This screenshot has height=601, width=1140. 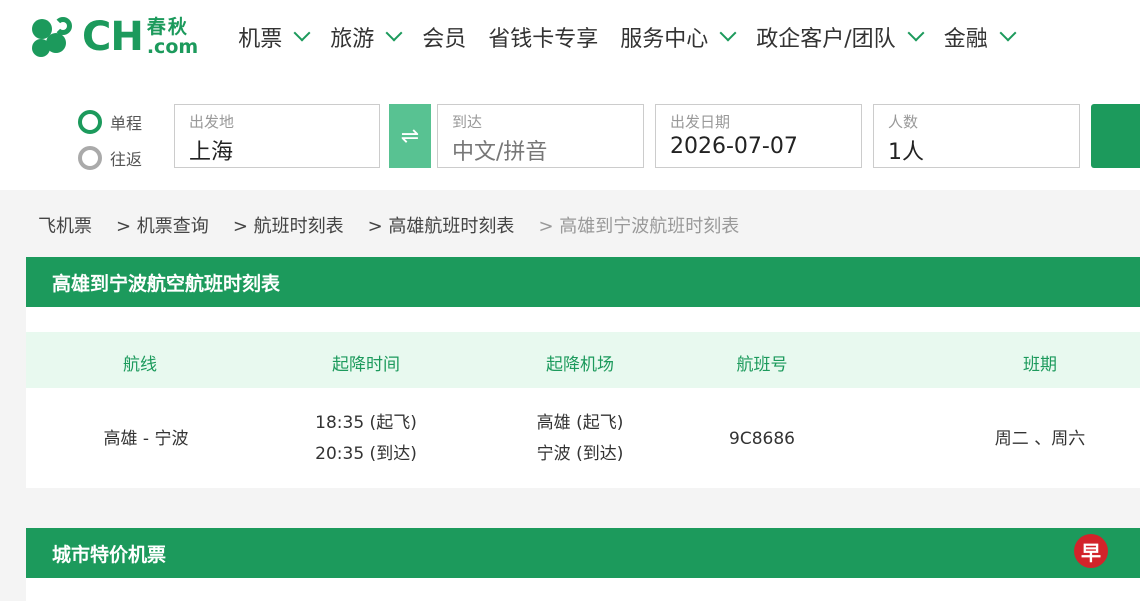 What do you see at coordinates (543, 37) in the screenshot?
I see `nav-saver-card: 省钱卡专享` at bounding box center [543, 37].